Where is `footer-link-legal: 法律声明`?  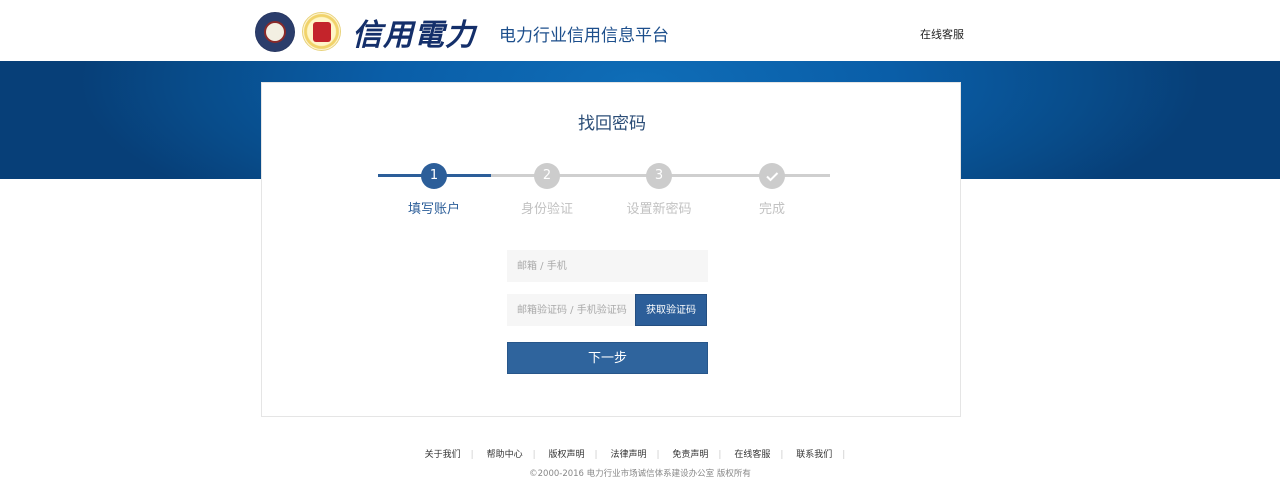
footer-link-legal: 法律声明 is located at coordinates (628, 455).